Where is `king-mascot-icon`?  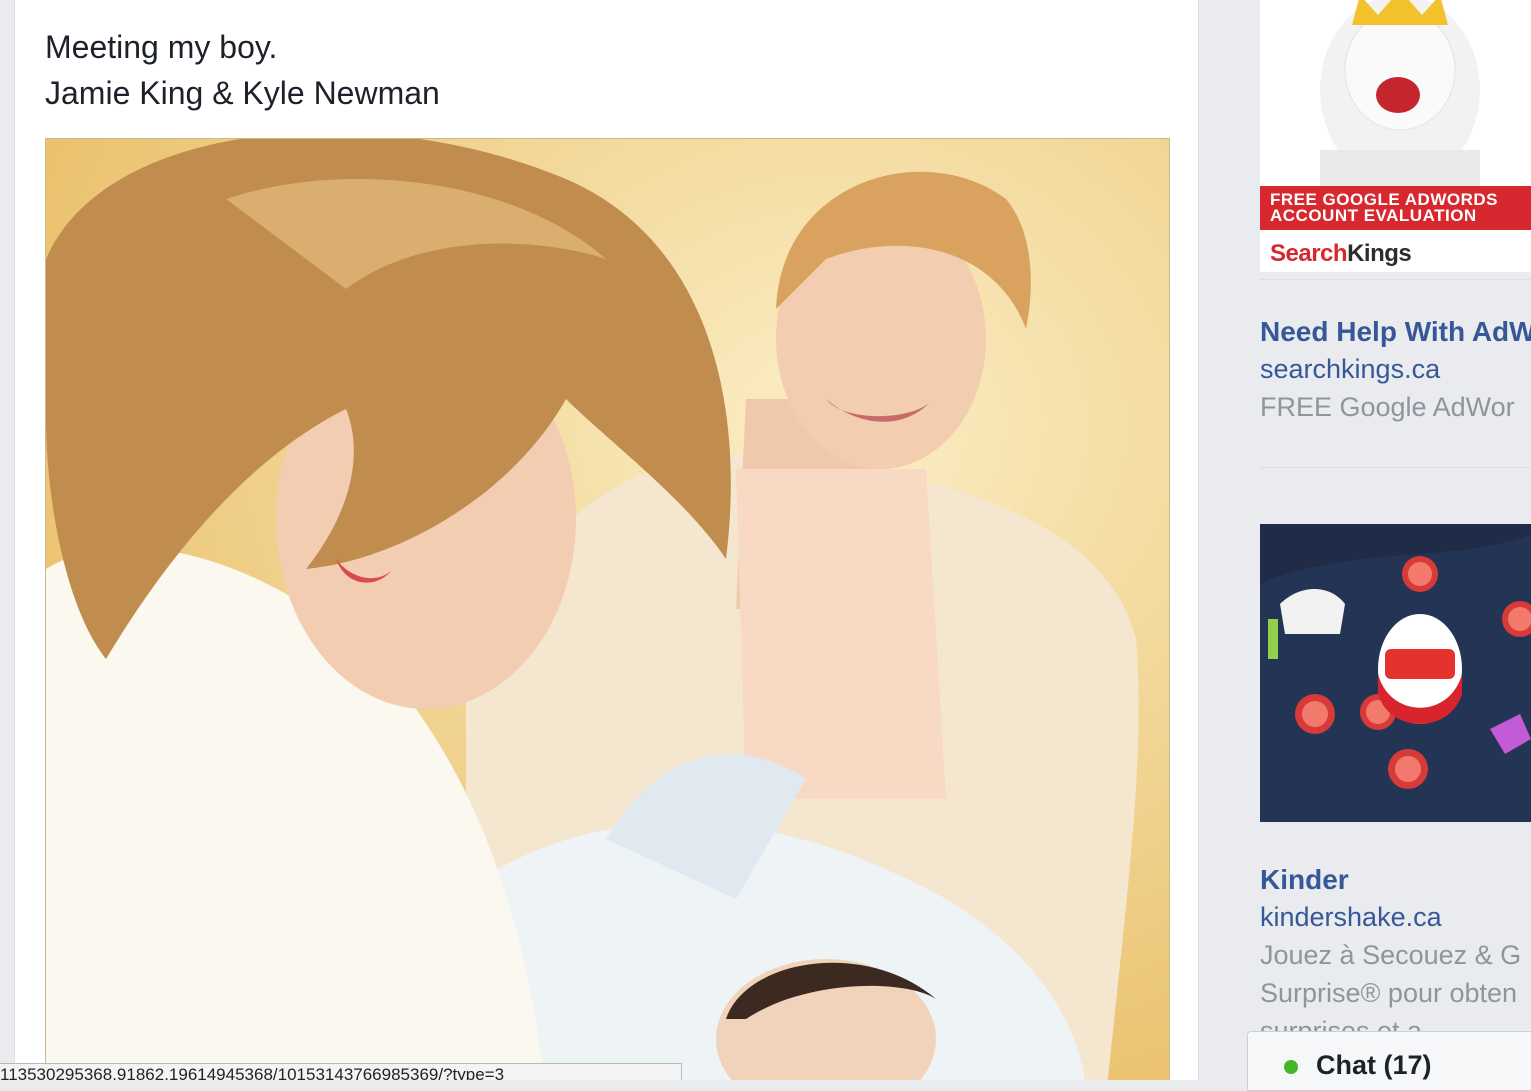 king-mascot-icon is located at coordinates (1395, 95).